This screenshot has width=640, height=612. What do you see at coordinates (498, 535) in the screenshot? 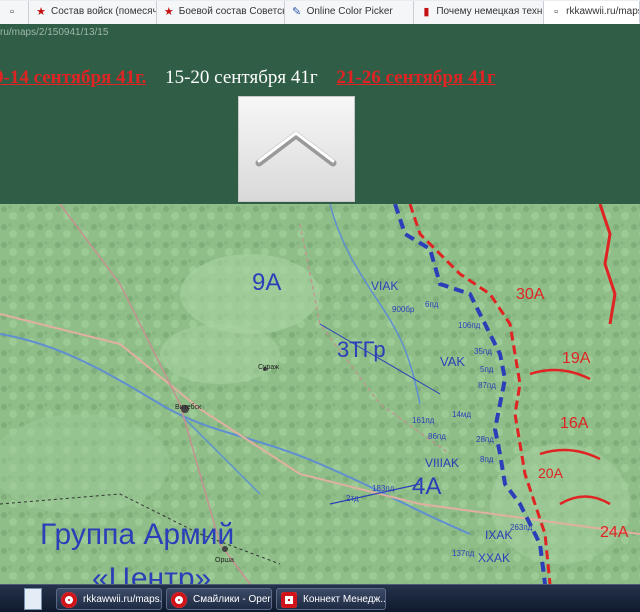
I see `corps-ixak-label: IXAK` at bounding box center [498, 535].